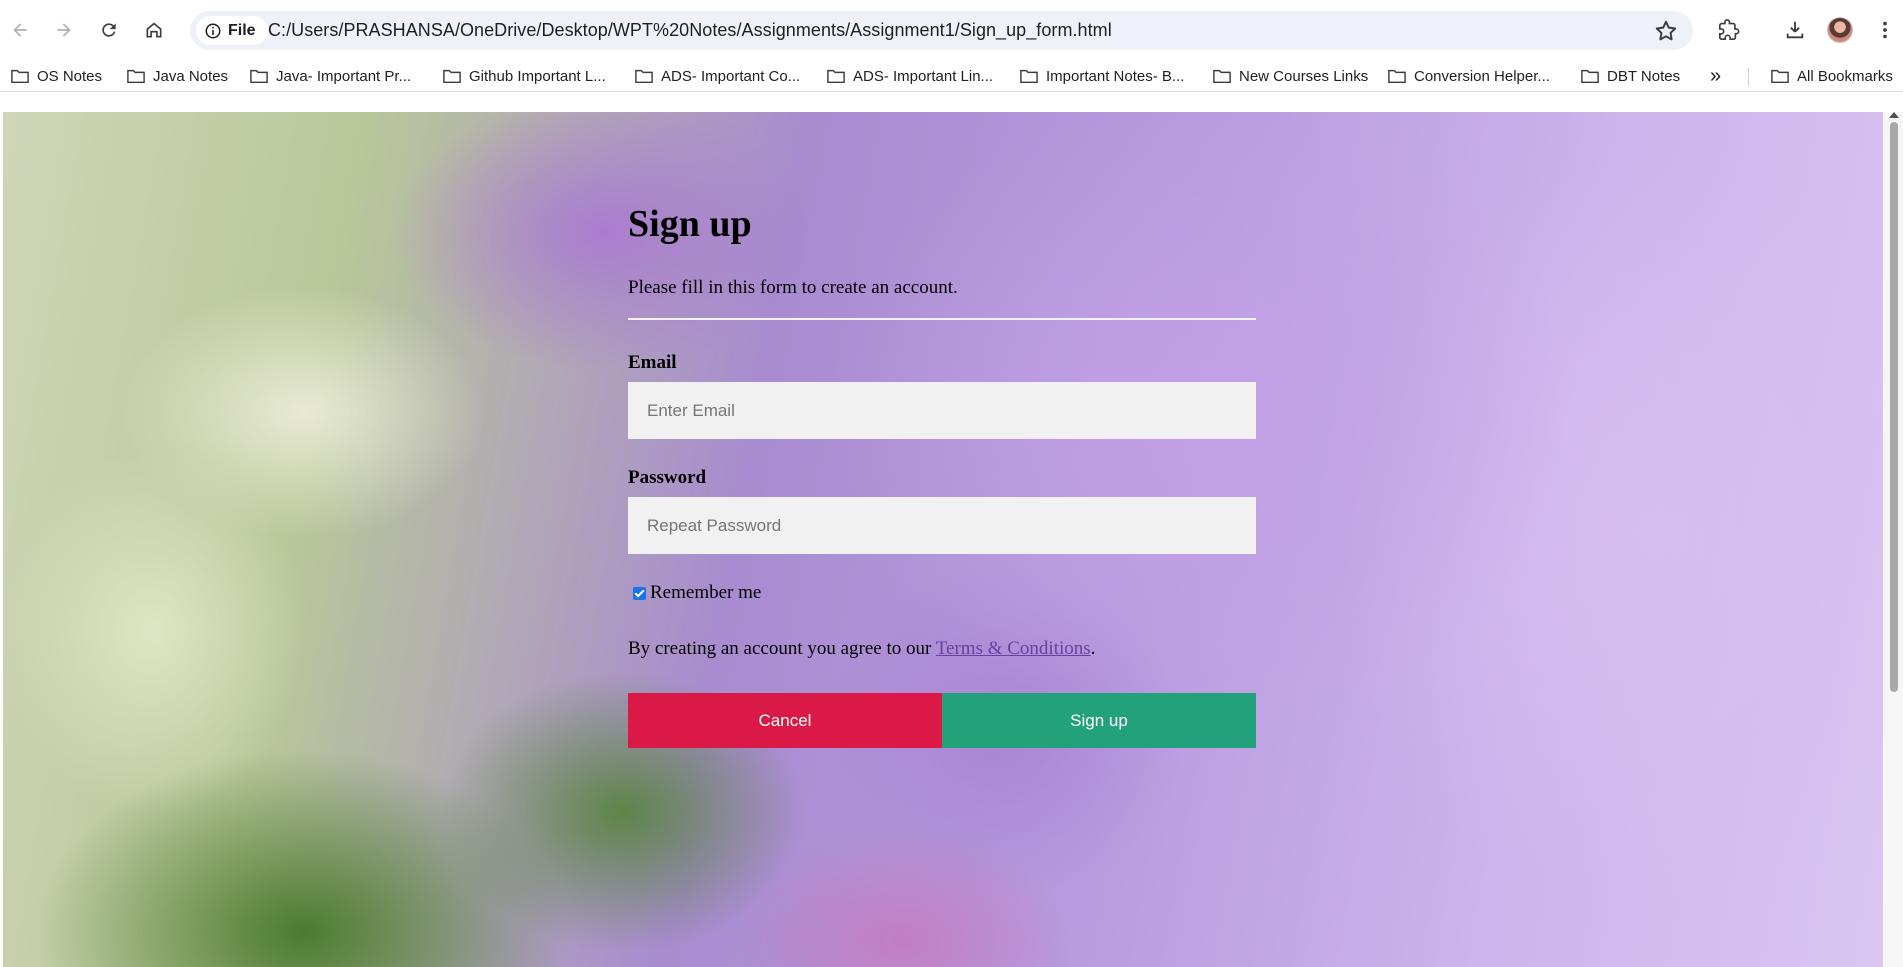  I want to click on star-icon, so click(1666, 30).